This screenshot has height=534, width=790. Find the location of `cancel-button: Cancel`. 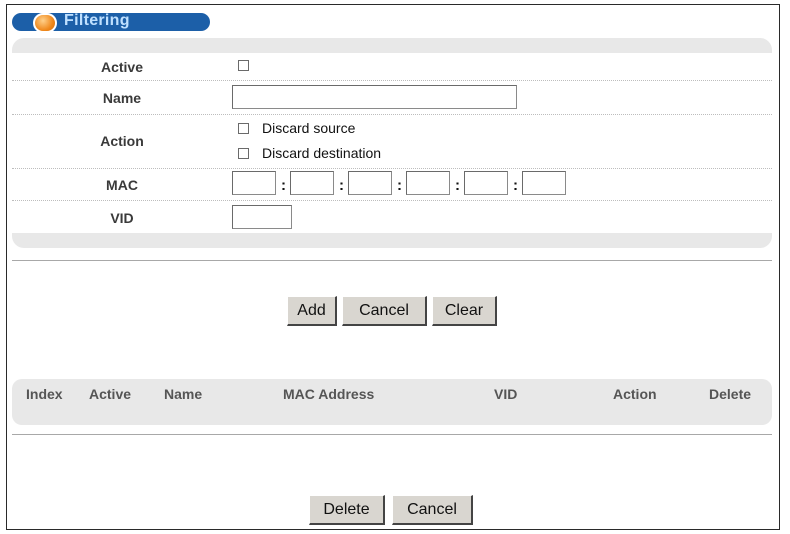

cancel-button: Cancel is located at coordinates (384, 311).